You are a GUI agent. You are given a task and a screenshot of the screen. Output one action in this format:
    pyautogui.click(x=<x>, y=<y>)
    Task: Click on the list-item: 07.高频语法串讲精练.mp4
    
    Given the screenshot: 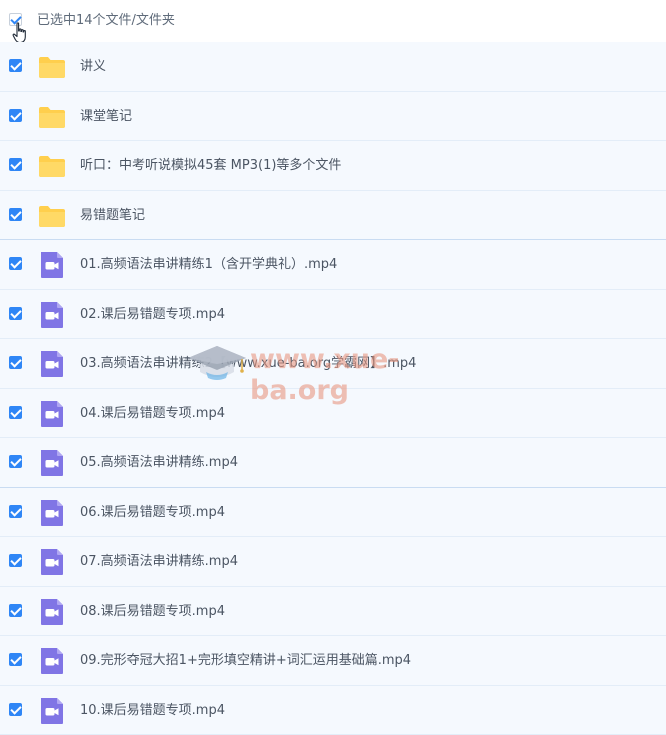 What is the action you would take?
    pyautogui.click(x=333, y=562)
    